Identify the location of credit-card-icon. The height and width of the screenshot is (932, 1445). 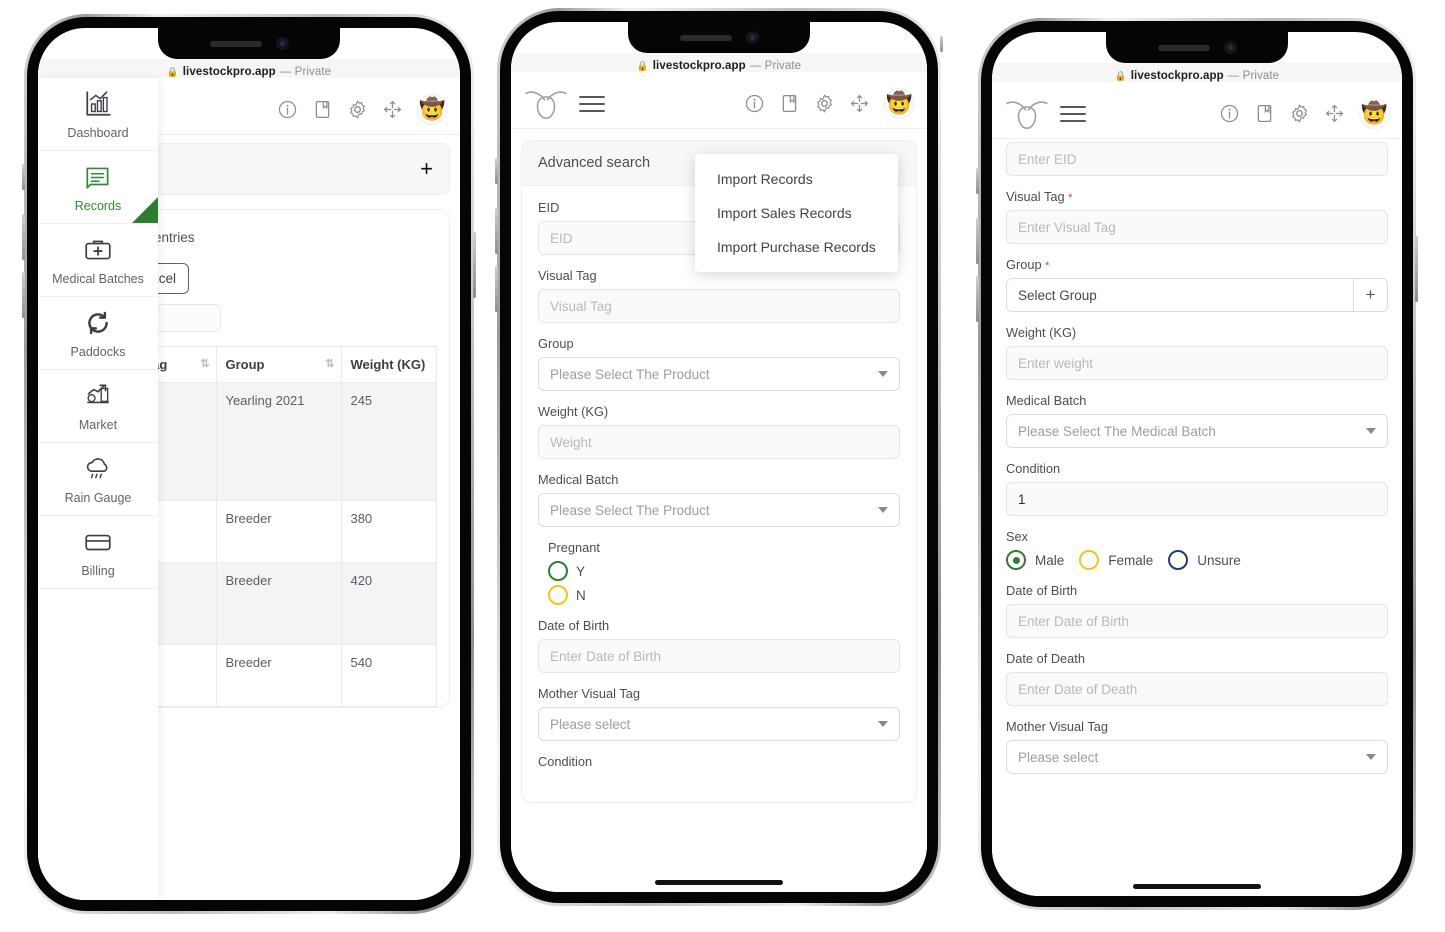
(98, 542).